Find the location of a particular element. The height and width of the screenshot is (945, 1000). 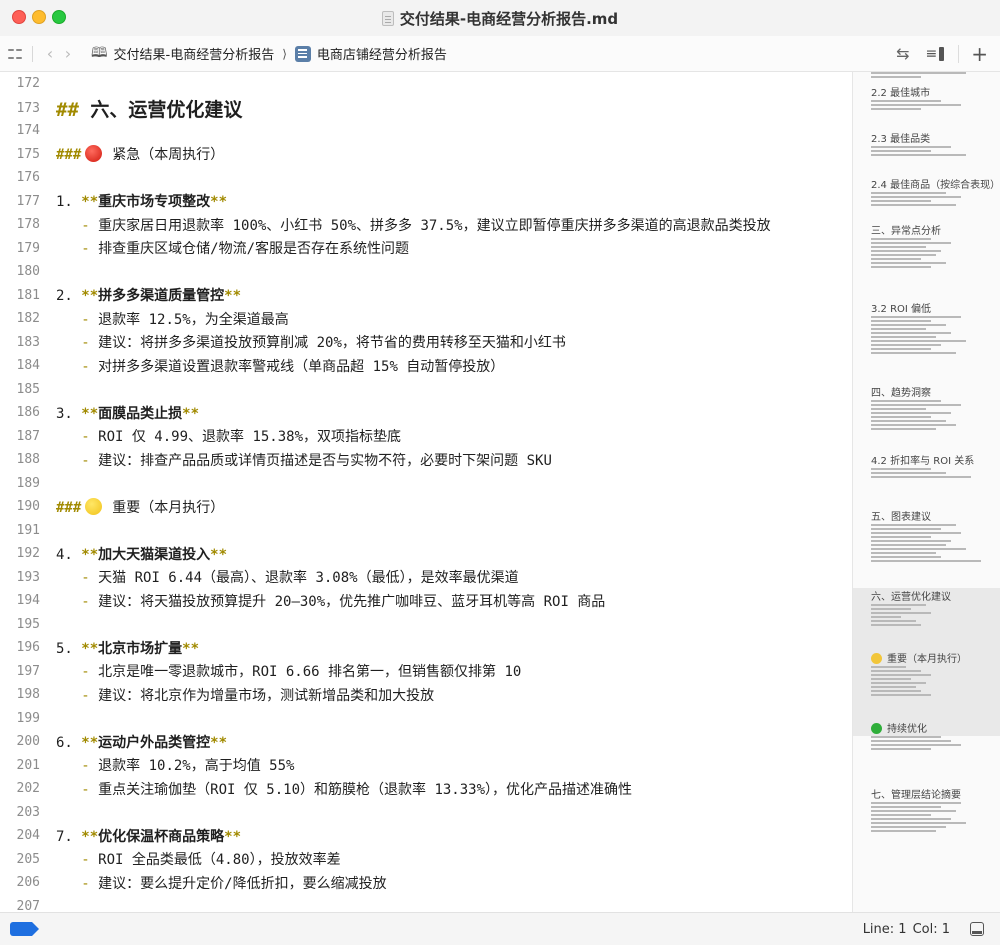

editor-line: 182 - 退款率 12.5%，为全渠道最高 is located at coordinates (426, 319).